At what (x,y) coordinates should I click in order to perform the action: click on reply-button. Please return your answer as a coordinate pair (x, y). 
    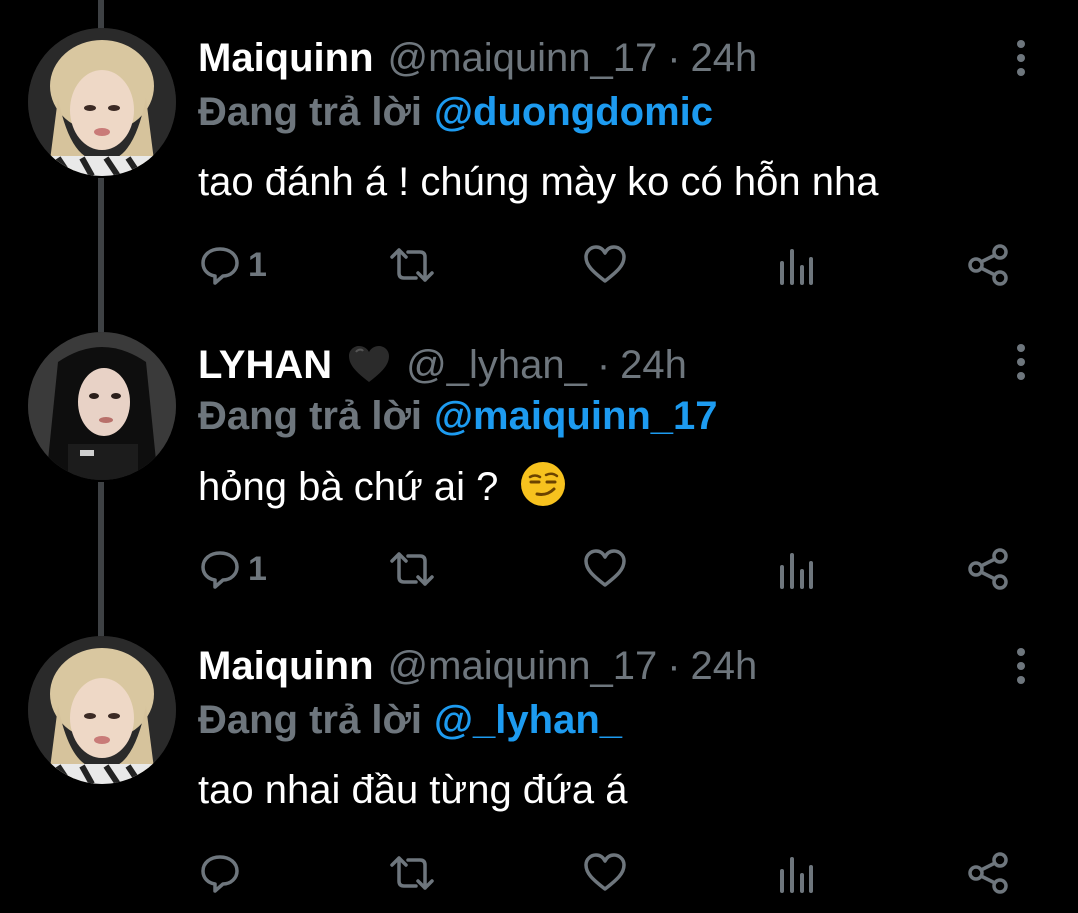
    Looking at the image, I should click on (223, 873).